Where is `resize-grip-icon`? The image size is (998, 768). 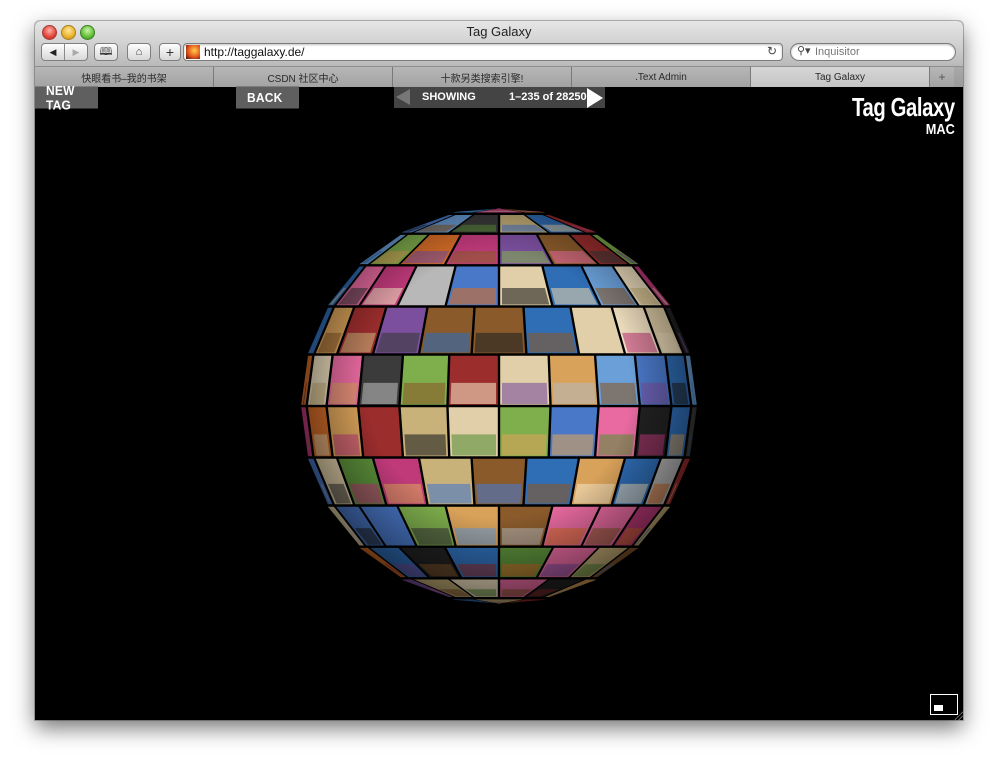 resize-grip-icon is located at coordinates (958, 715).